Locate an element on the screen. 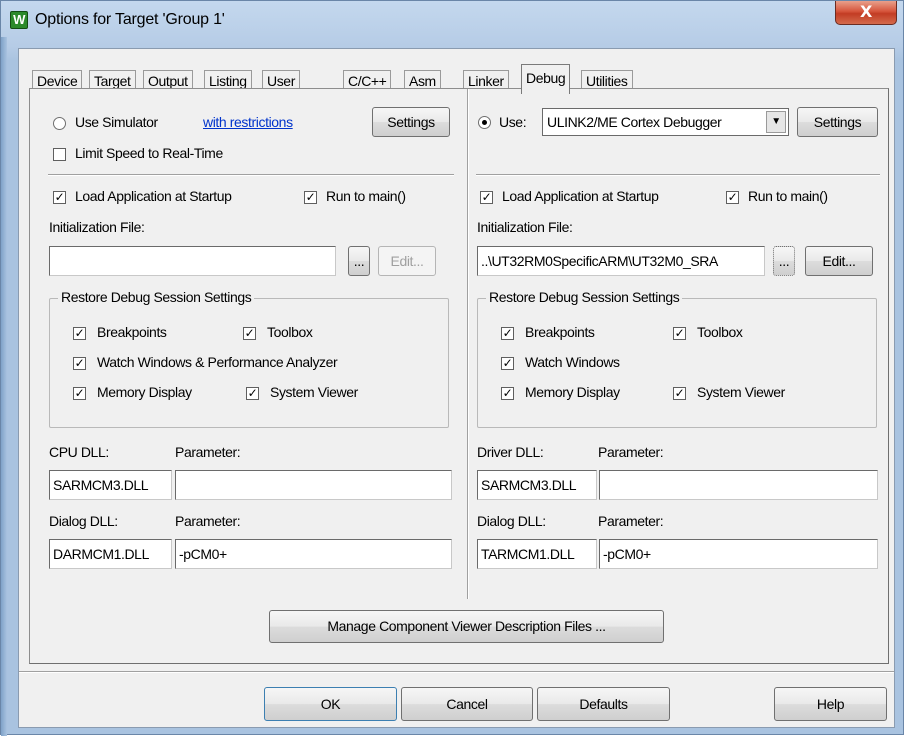 The image size is (904, 736). cpu-dll-label: CPU DLL: is located at coordinates (79, 452).